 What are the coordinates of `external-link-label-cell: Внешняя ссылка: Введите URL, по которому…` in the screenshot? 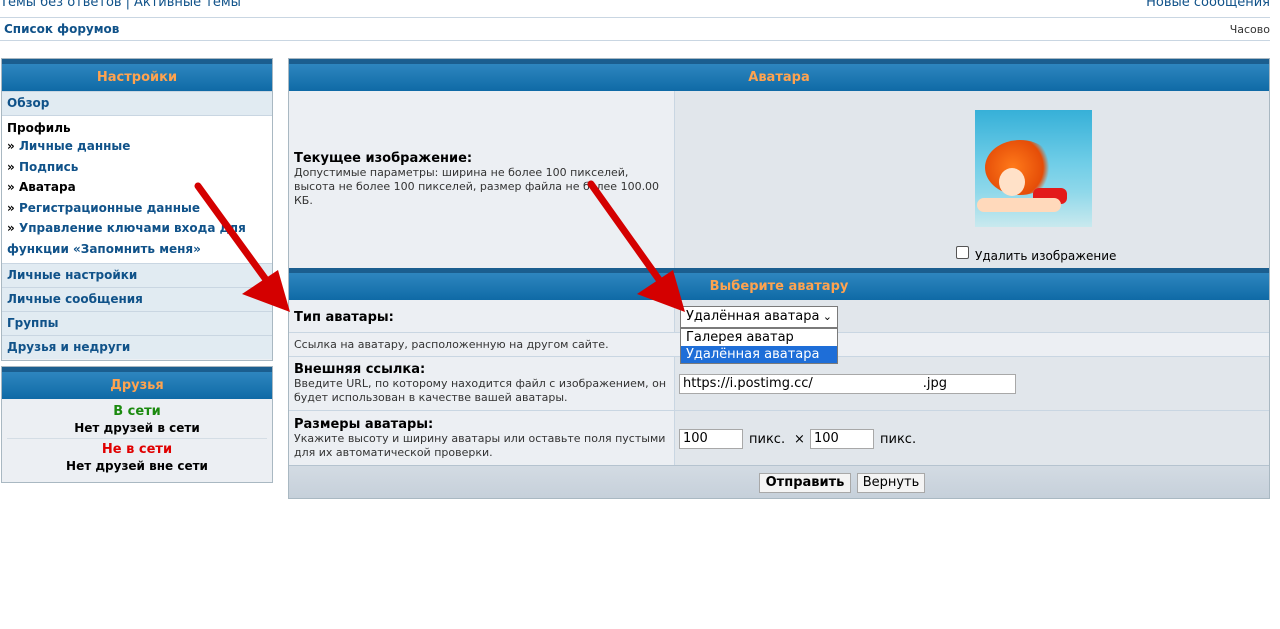 It's located at (481, 383).